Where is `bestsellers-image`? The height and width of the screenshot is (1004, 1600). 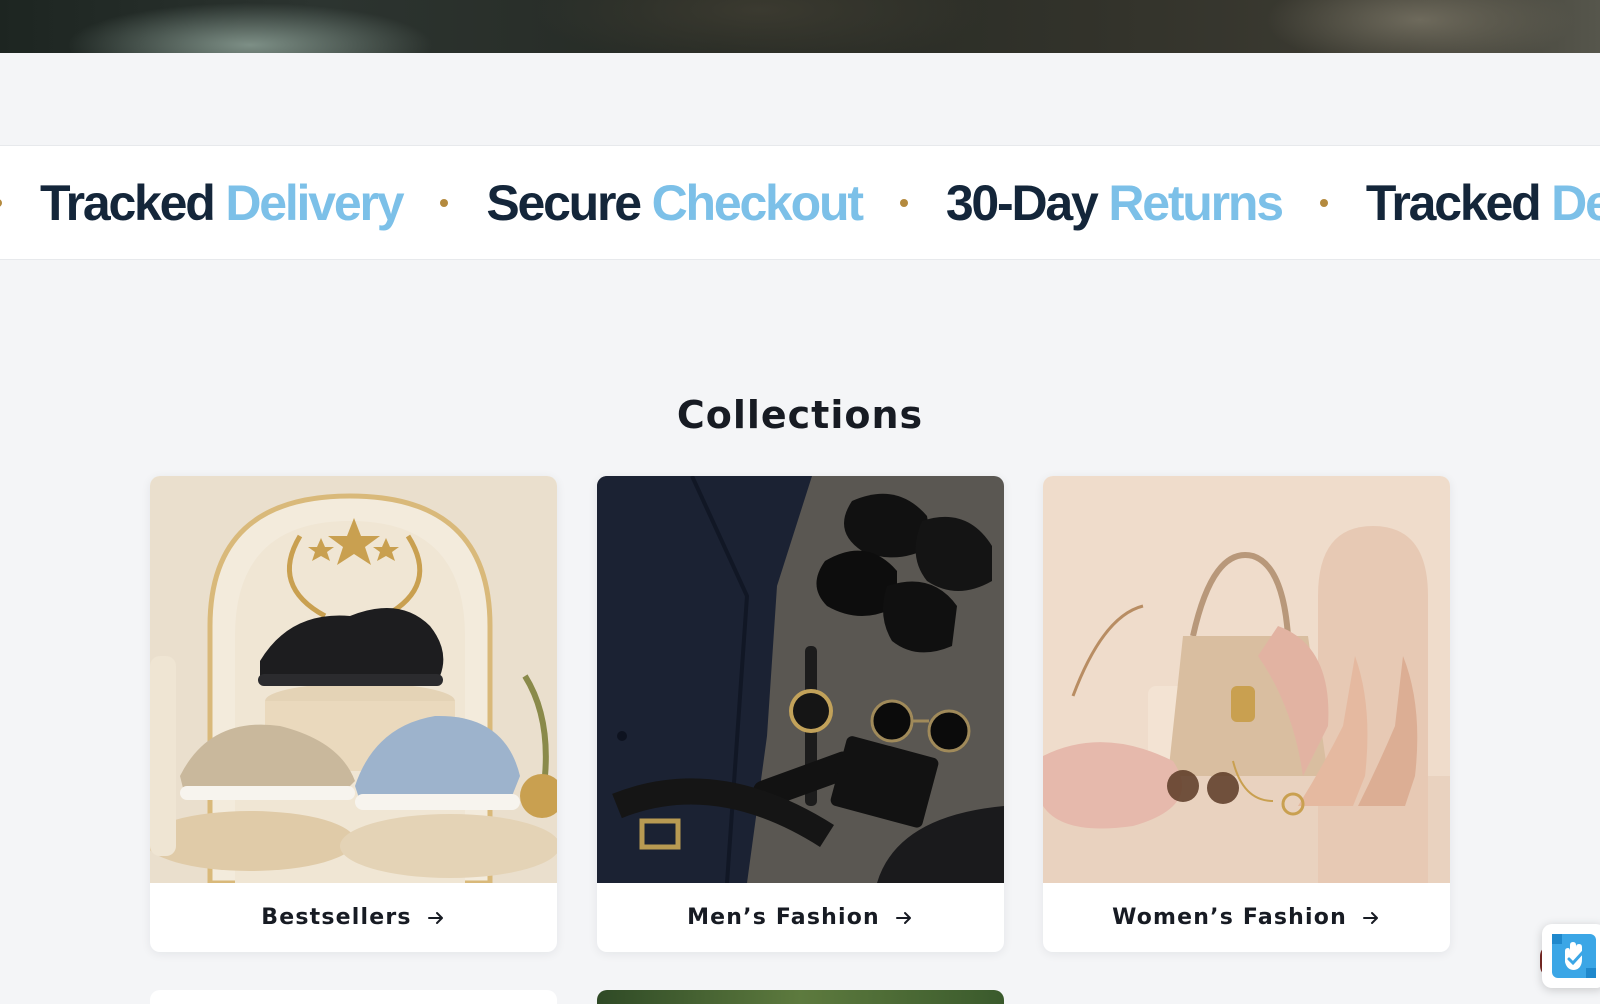
bestsellers-image is located at coordinates (353, 679).